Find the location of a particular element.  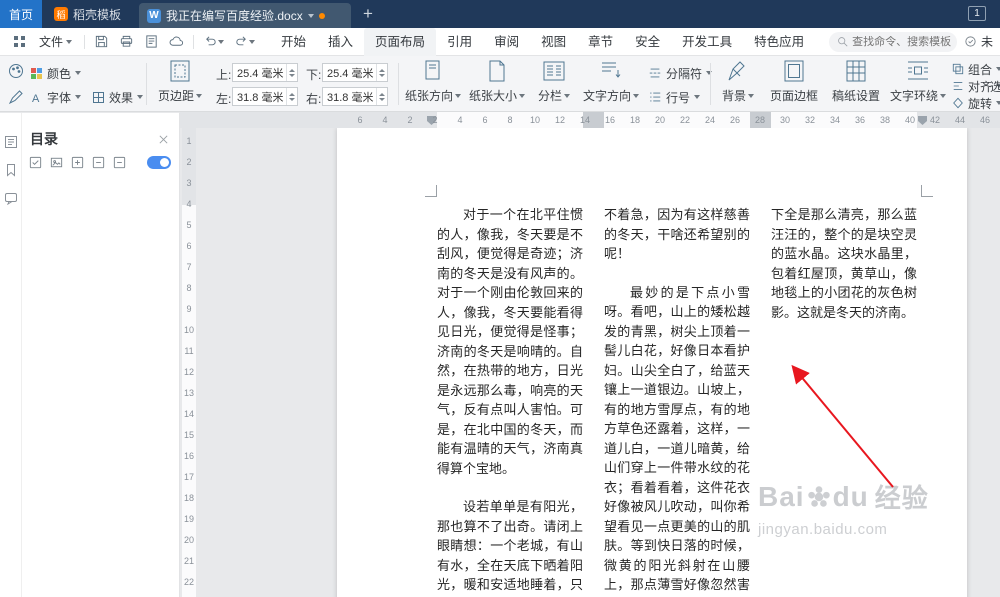

menu-tab-章节: 章节 is located at coordinates (600, 42).